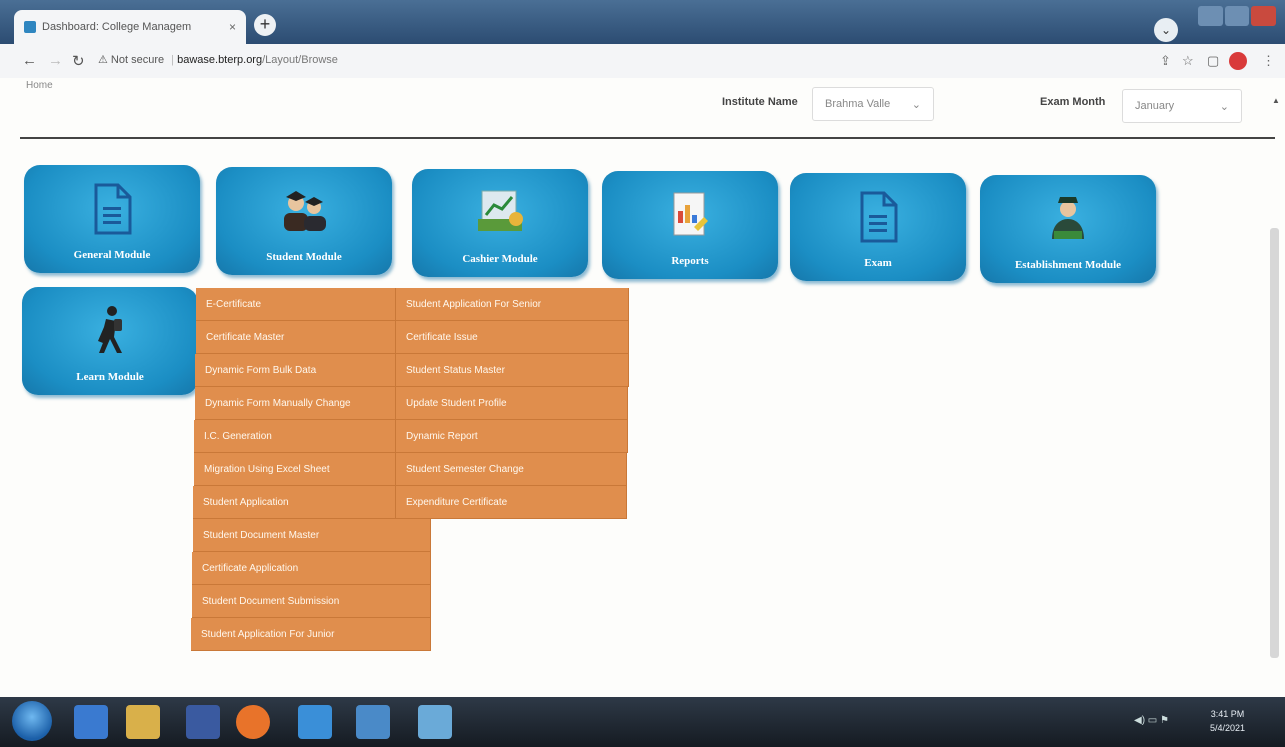  What do you see at coordinates (296, 304) in the screenshot?
I see `menu-item: E-Certificate` at bounding box center [296, 304].